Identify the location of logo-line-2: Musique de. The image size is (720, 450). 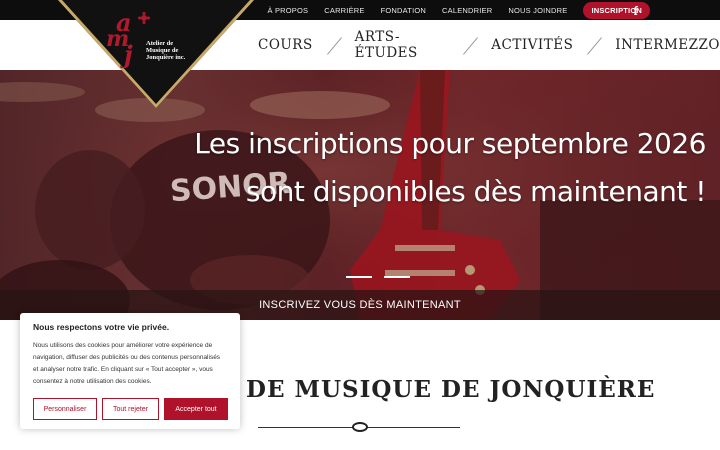
(162, 50).